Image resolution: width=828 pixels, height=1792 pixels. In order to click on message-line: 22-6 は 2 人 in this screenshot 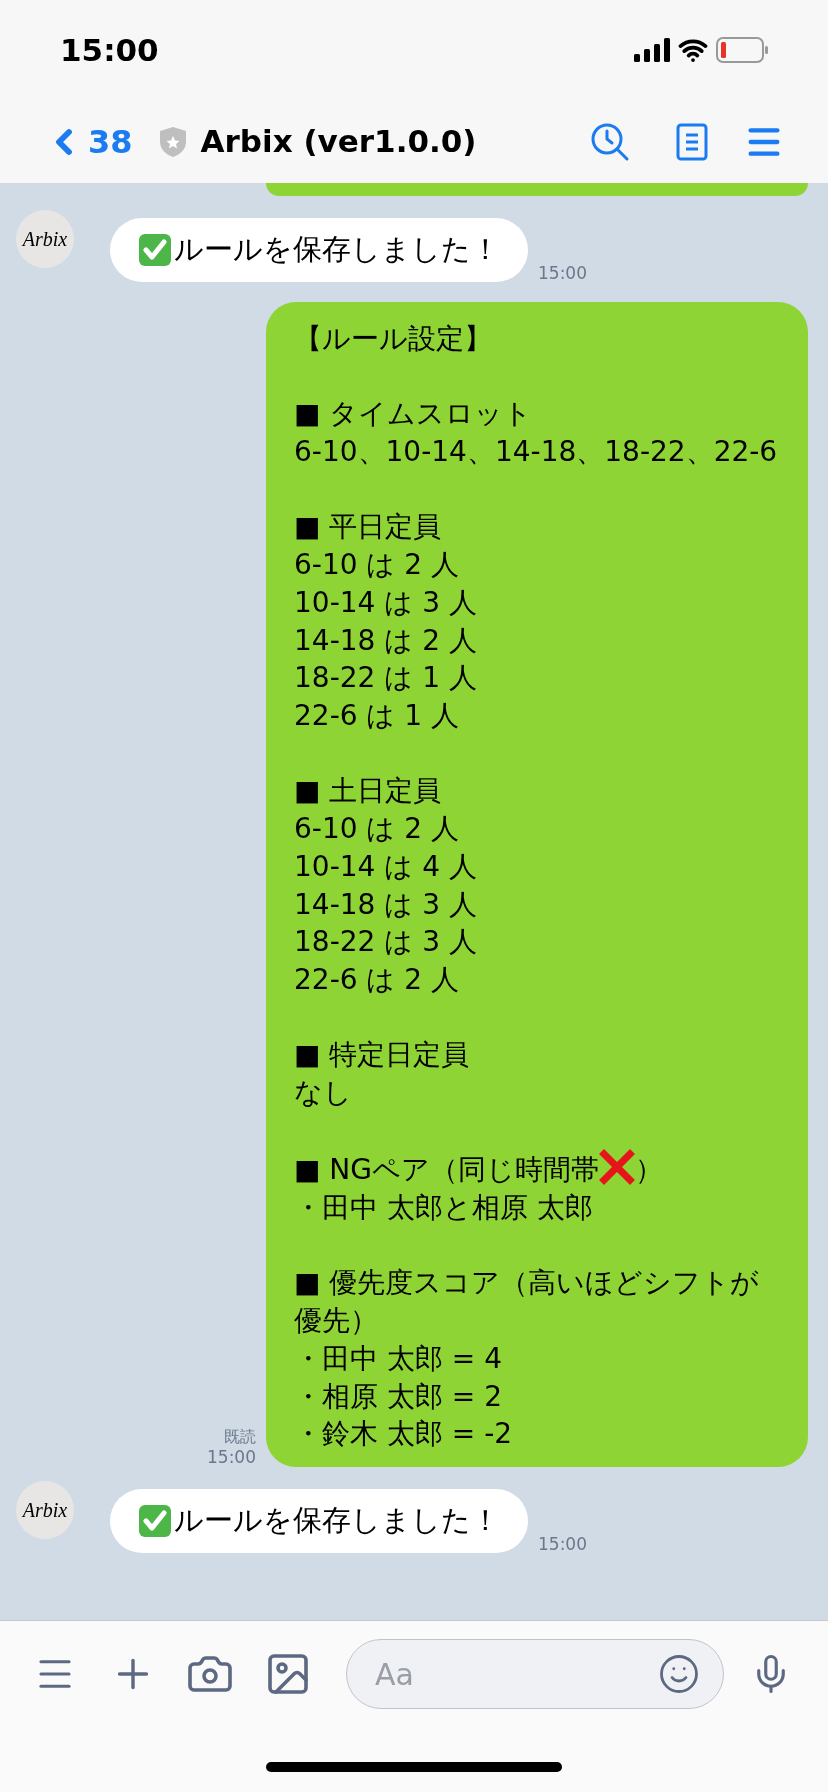, I will do `click(377, 979)`.